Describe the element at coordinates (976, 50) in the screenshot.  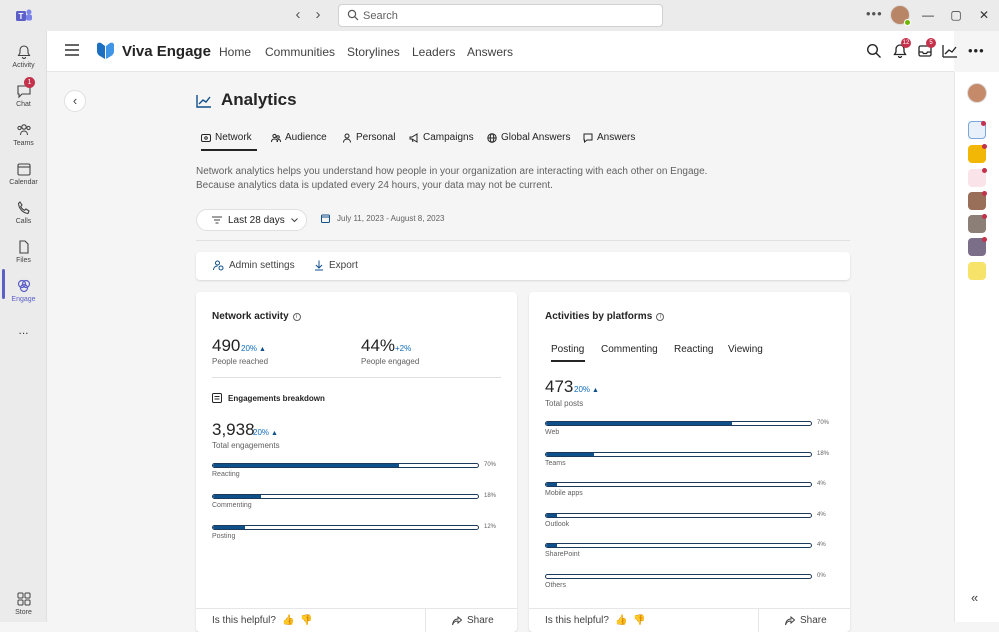
I see `app-more-icon: •••` at that location.